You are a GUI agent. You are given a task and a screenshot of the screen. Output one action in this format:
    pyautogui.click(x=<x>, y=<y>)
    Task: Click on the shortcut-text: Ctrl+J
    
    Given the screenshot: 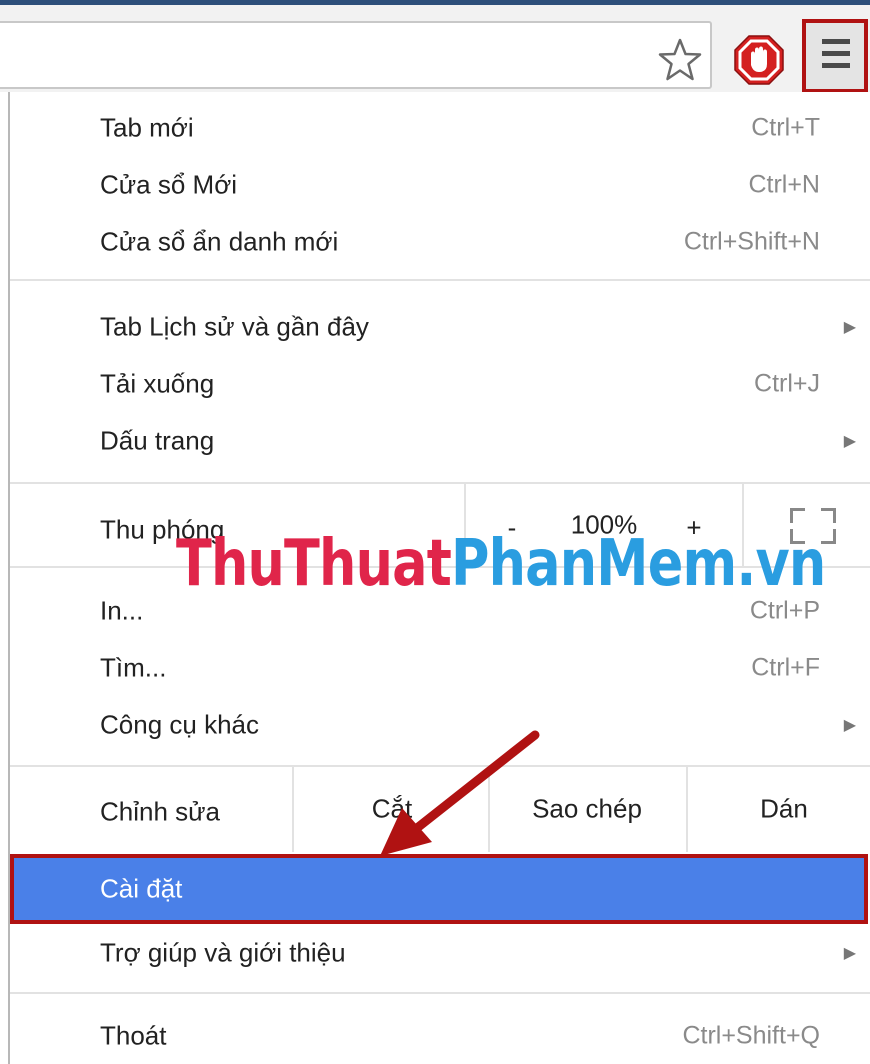 What is the action you would take?
    pyautogui.click(x=787, y=383)
    